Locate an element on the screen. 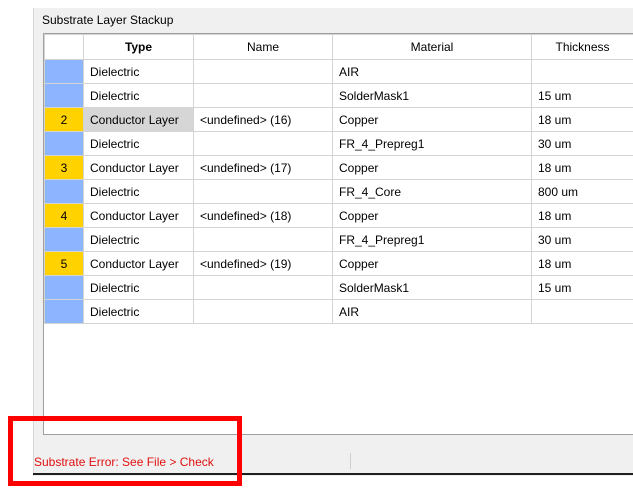 Image resolution: width=633 pixels, height=498 pixels. layer-index-cell: 4 is located at coordinates (64, 215).